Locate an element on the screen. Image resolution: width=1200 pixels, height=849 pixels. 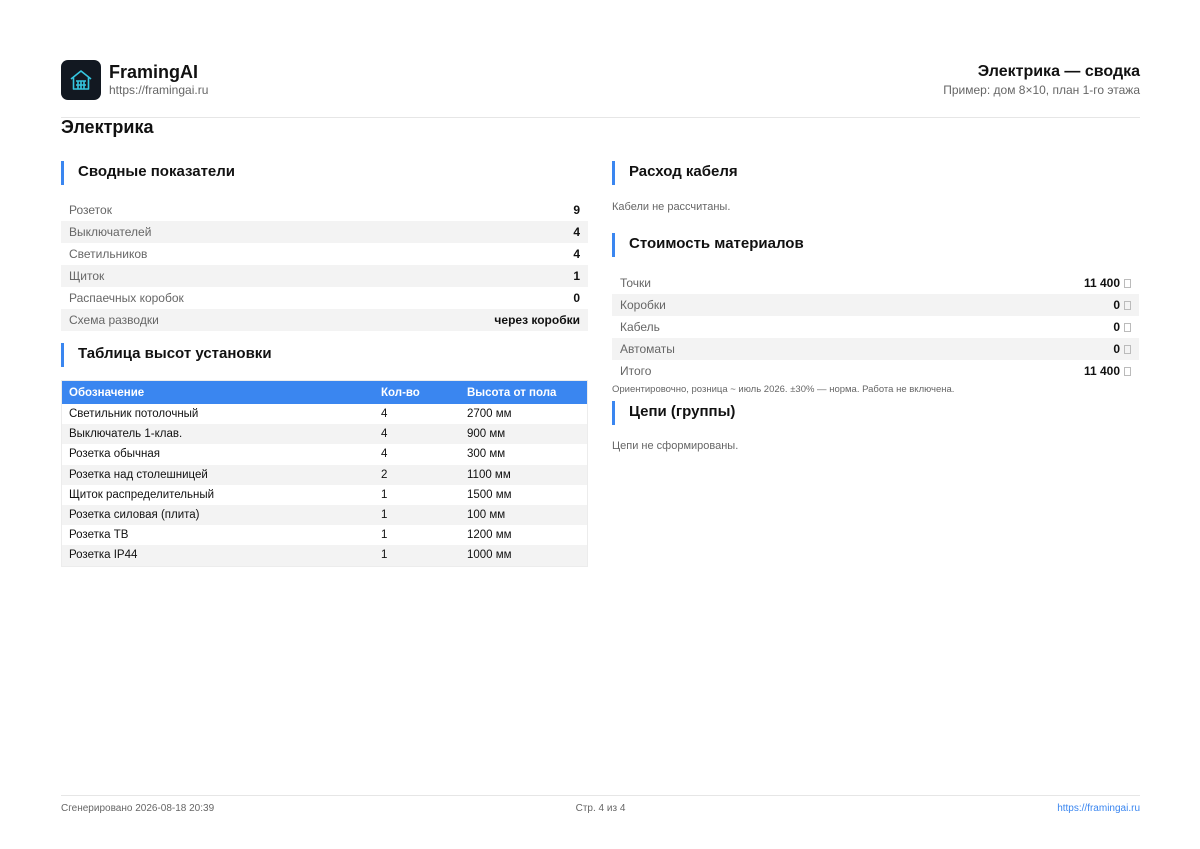
summary-value: 0 is located at coordinates (576, 298).